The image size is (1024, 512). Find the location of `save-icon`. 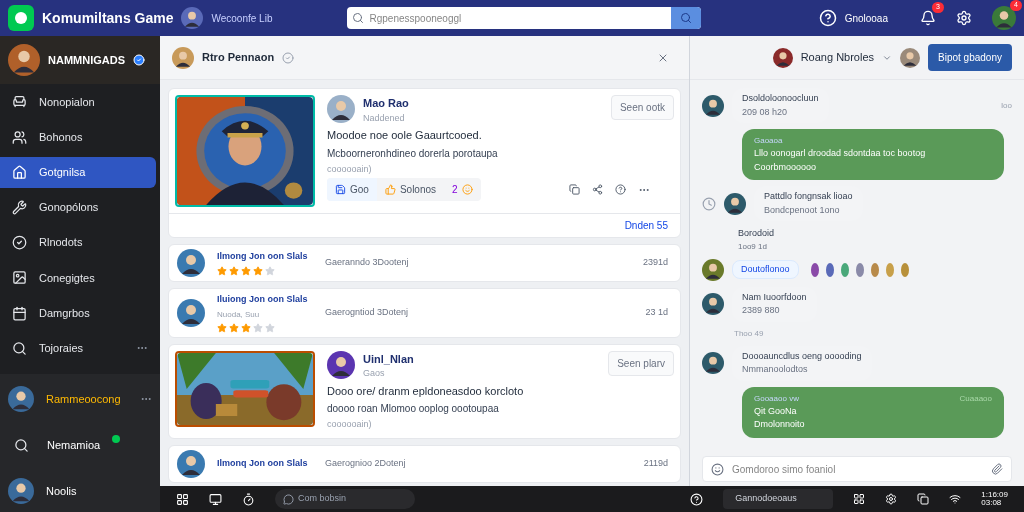

save-icon is located at coordinates (340, 189).